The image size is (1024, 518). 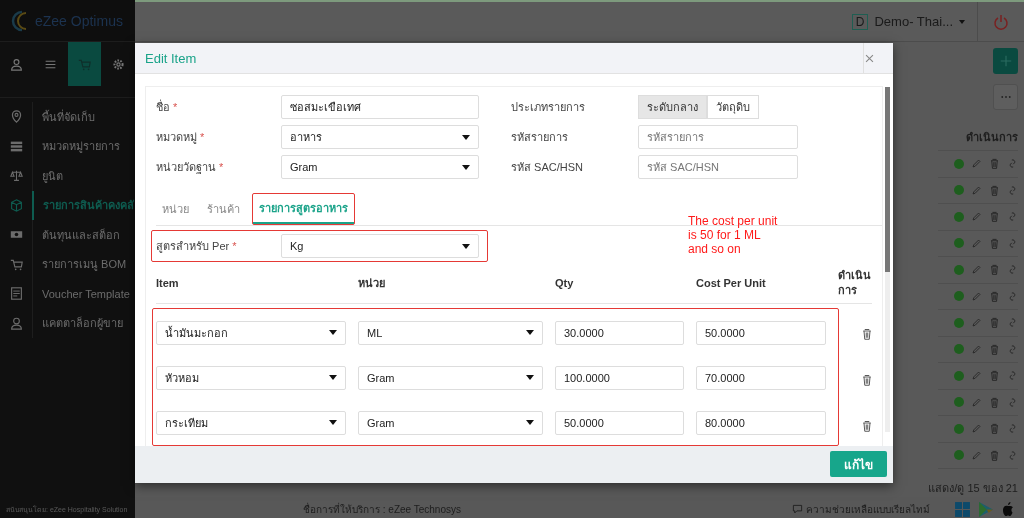 What do you see at coordinates (16, 117) in the screenshot?
I see `pin-icon` at bounding box center [16, 117].